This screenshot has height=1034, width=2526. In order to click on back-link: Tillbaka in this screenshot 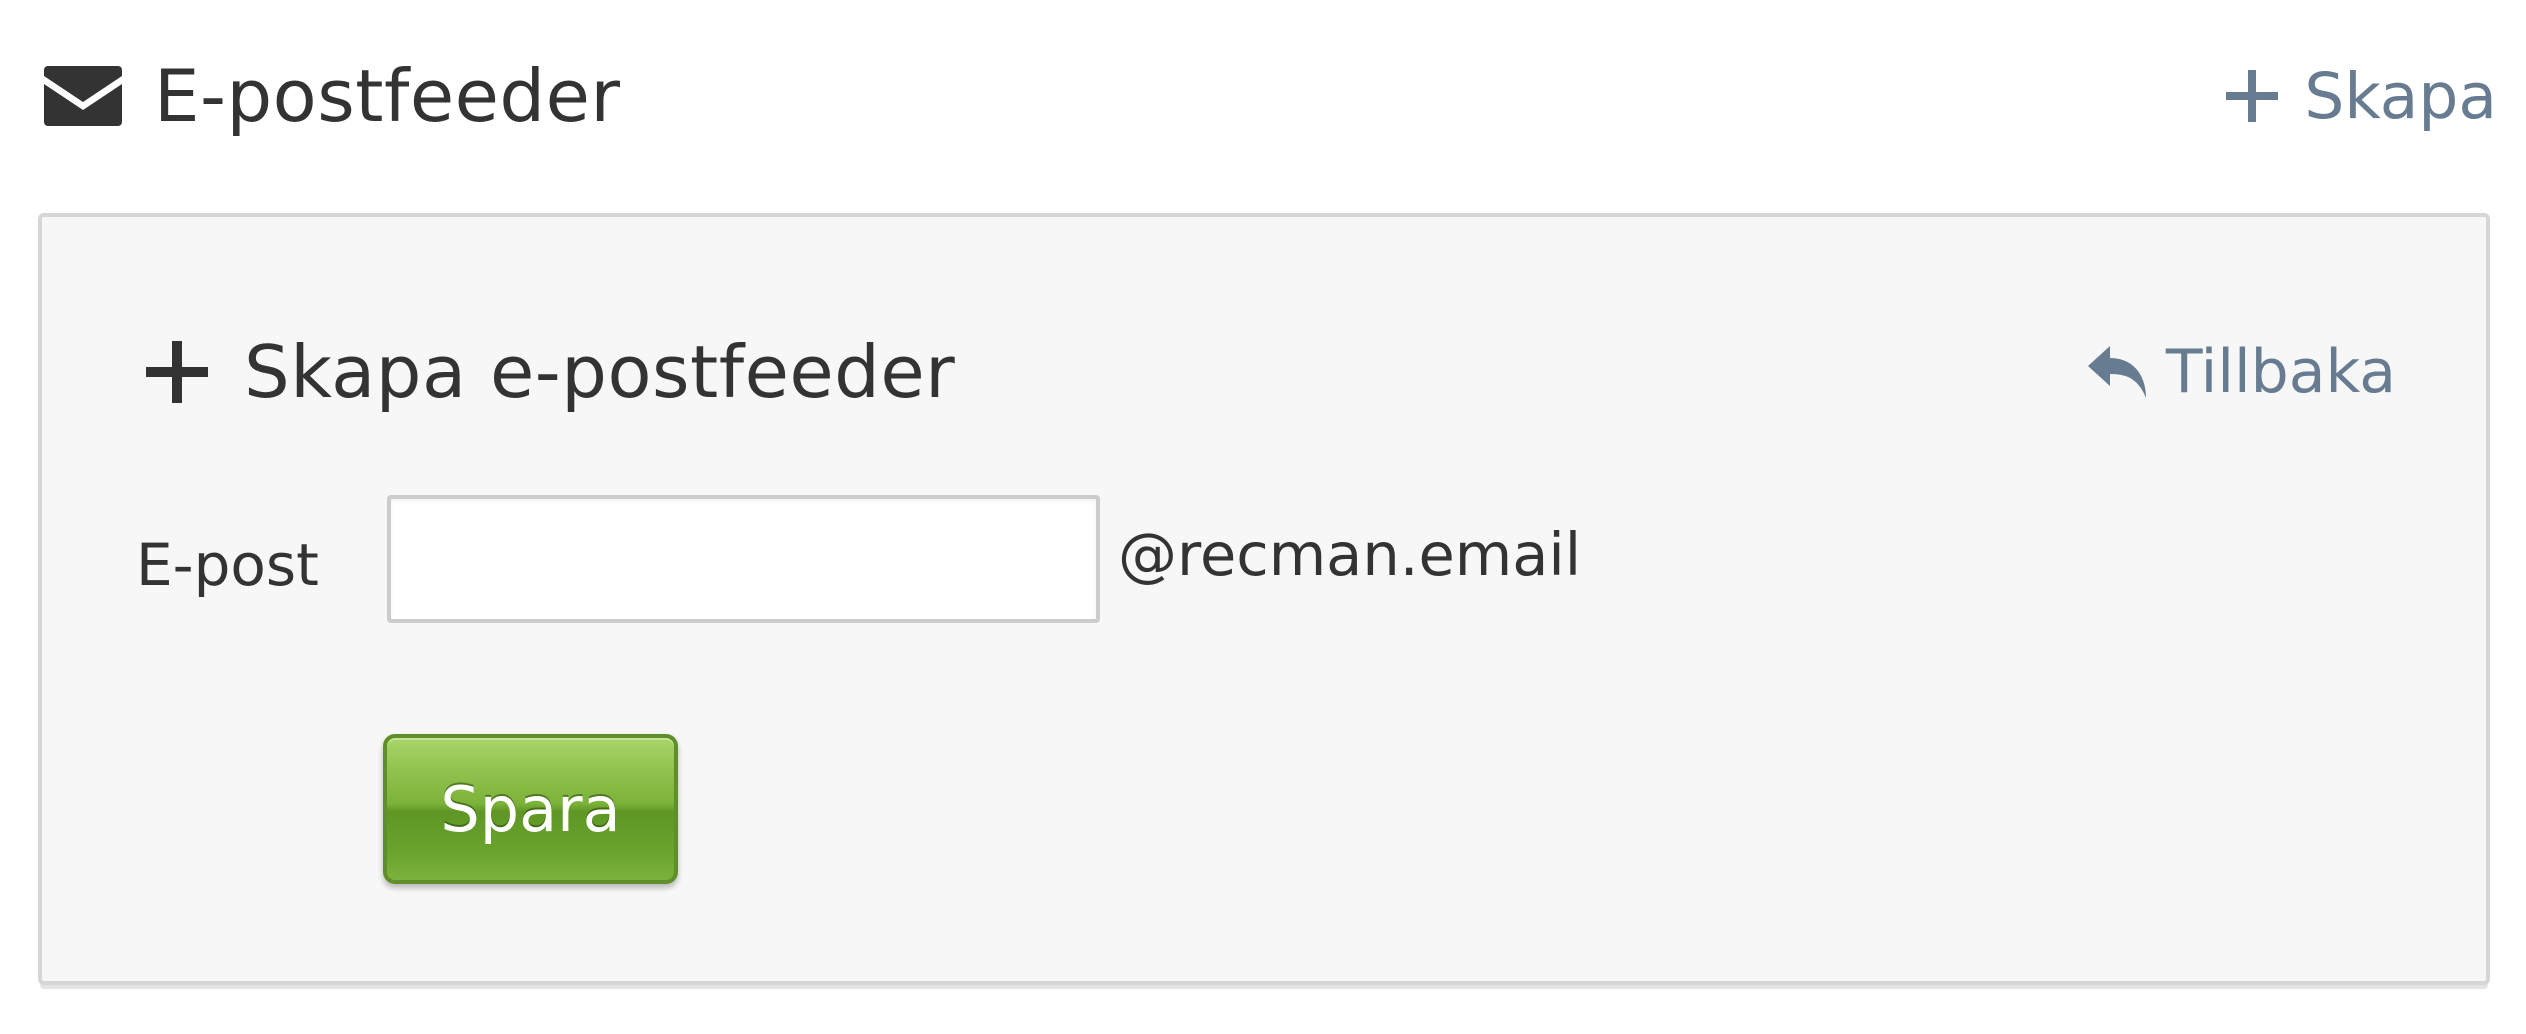, I will do `click(2241, 372)`.